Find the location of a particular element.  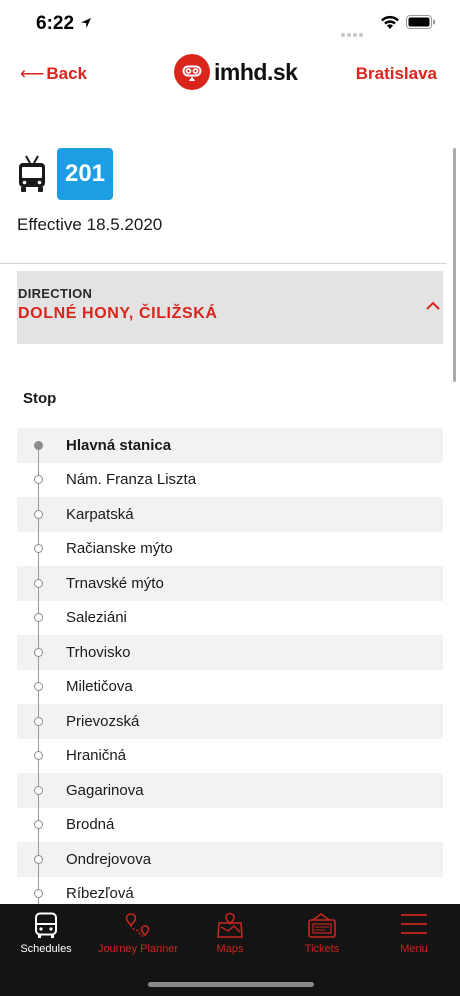

direction-value: DOLNÉ HONY, ČILIŽSKÁ is located at coordinates (118, 313).